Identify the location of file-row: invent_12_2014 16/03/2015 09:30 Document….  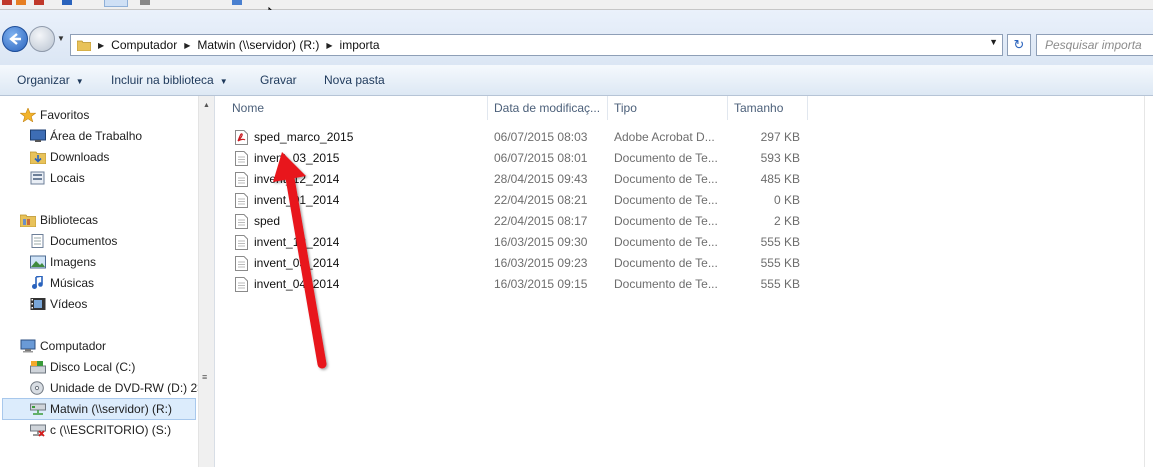
(520, 242).